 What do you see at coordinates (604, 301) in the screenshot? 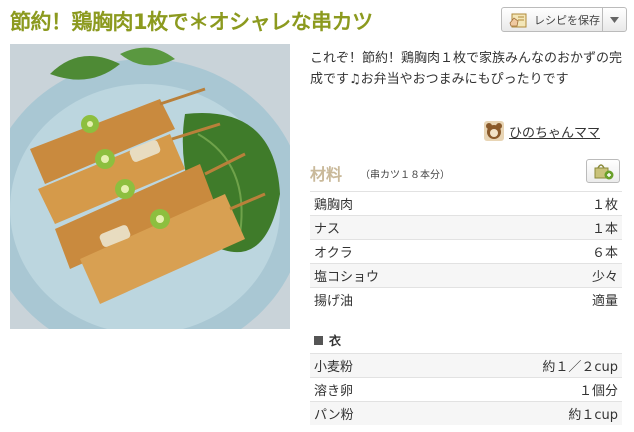
I see `ingredient-qty: 適量` at bounding box center [604, 301].